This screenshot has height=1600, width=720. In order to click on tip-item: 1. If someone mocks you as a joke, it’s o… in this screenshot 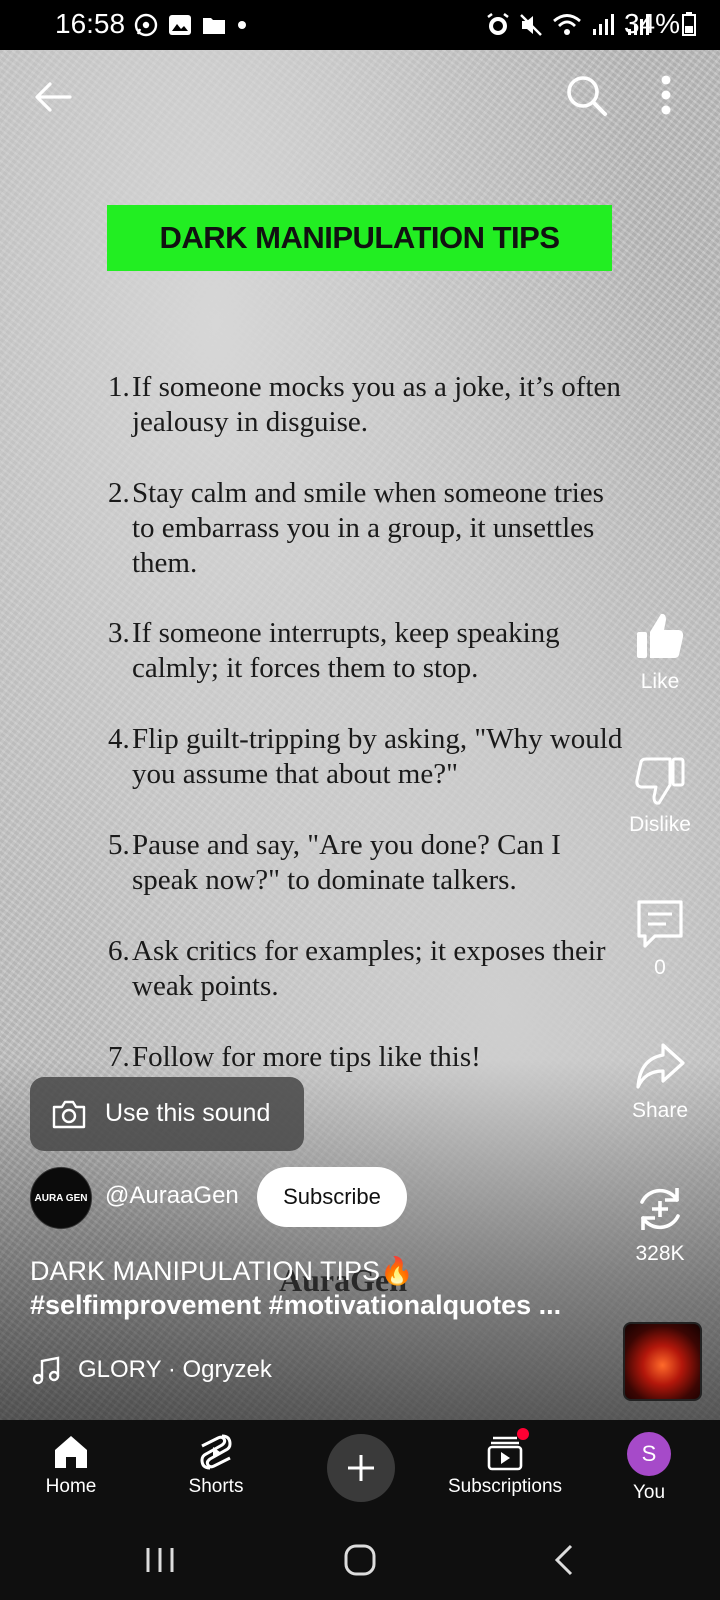, I will do `click(364, 404)`.